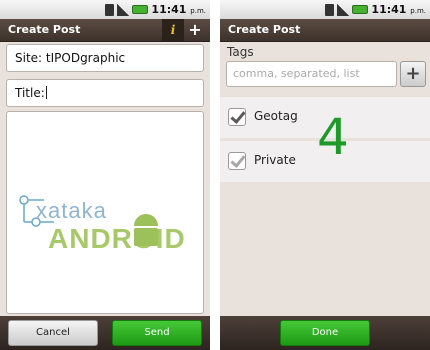 Image resolution: width=430 pixels, height=350 pixels. I want to click on geotag-checkbox, so click(237, 117).